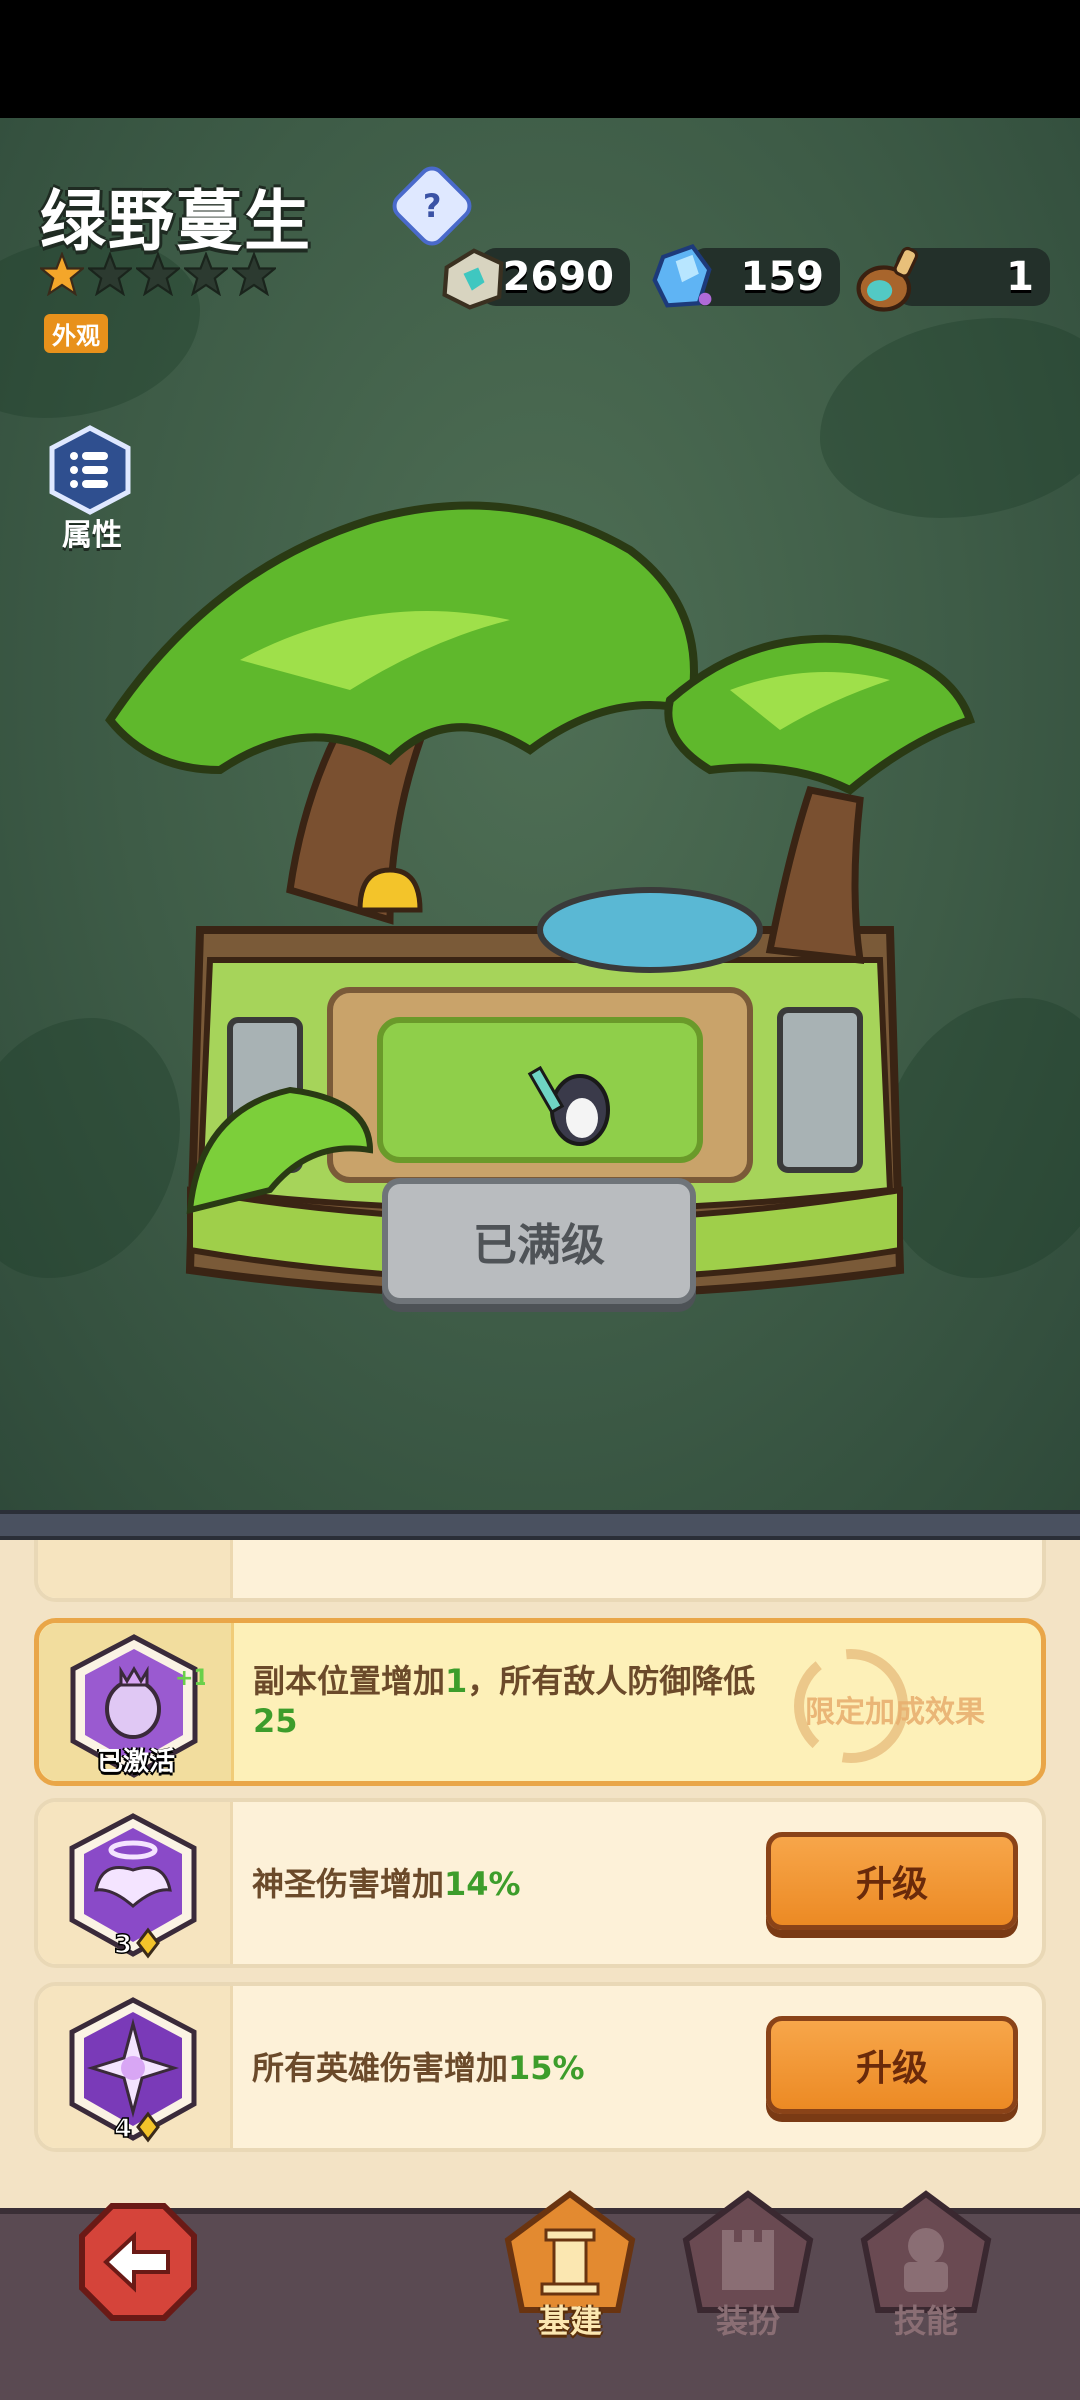  What do you see at coordinates (136, 2127) in the screenshot?
I see `cost-gem-icon: 4` at bounding box center [136, 2127].